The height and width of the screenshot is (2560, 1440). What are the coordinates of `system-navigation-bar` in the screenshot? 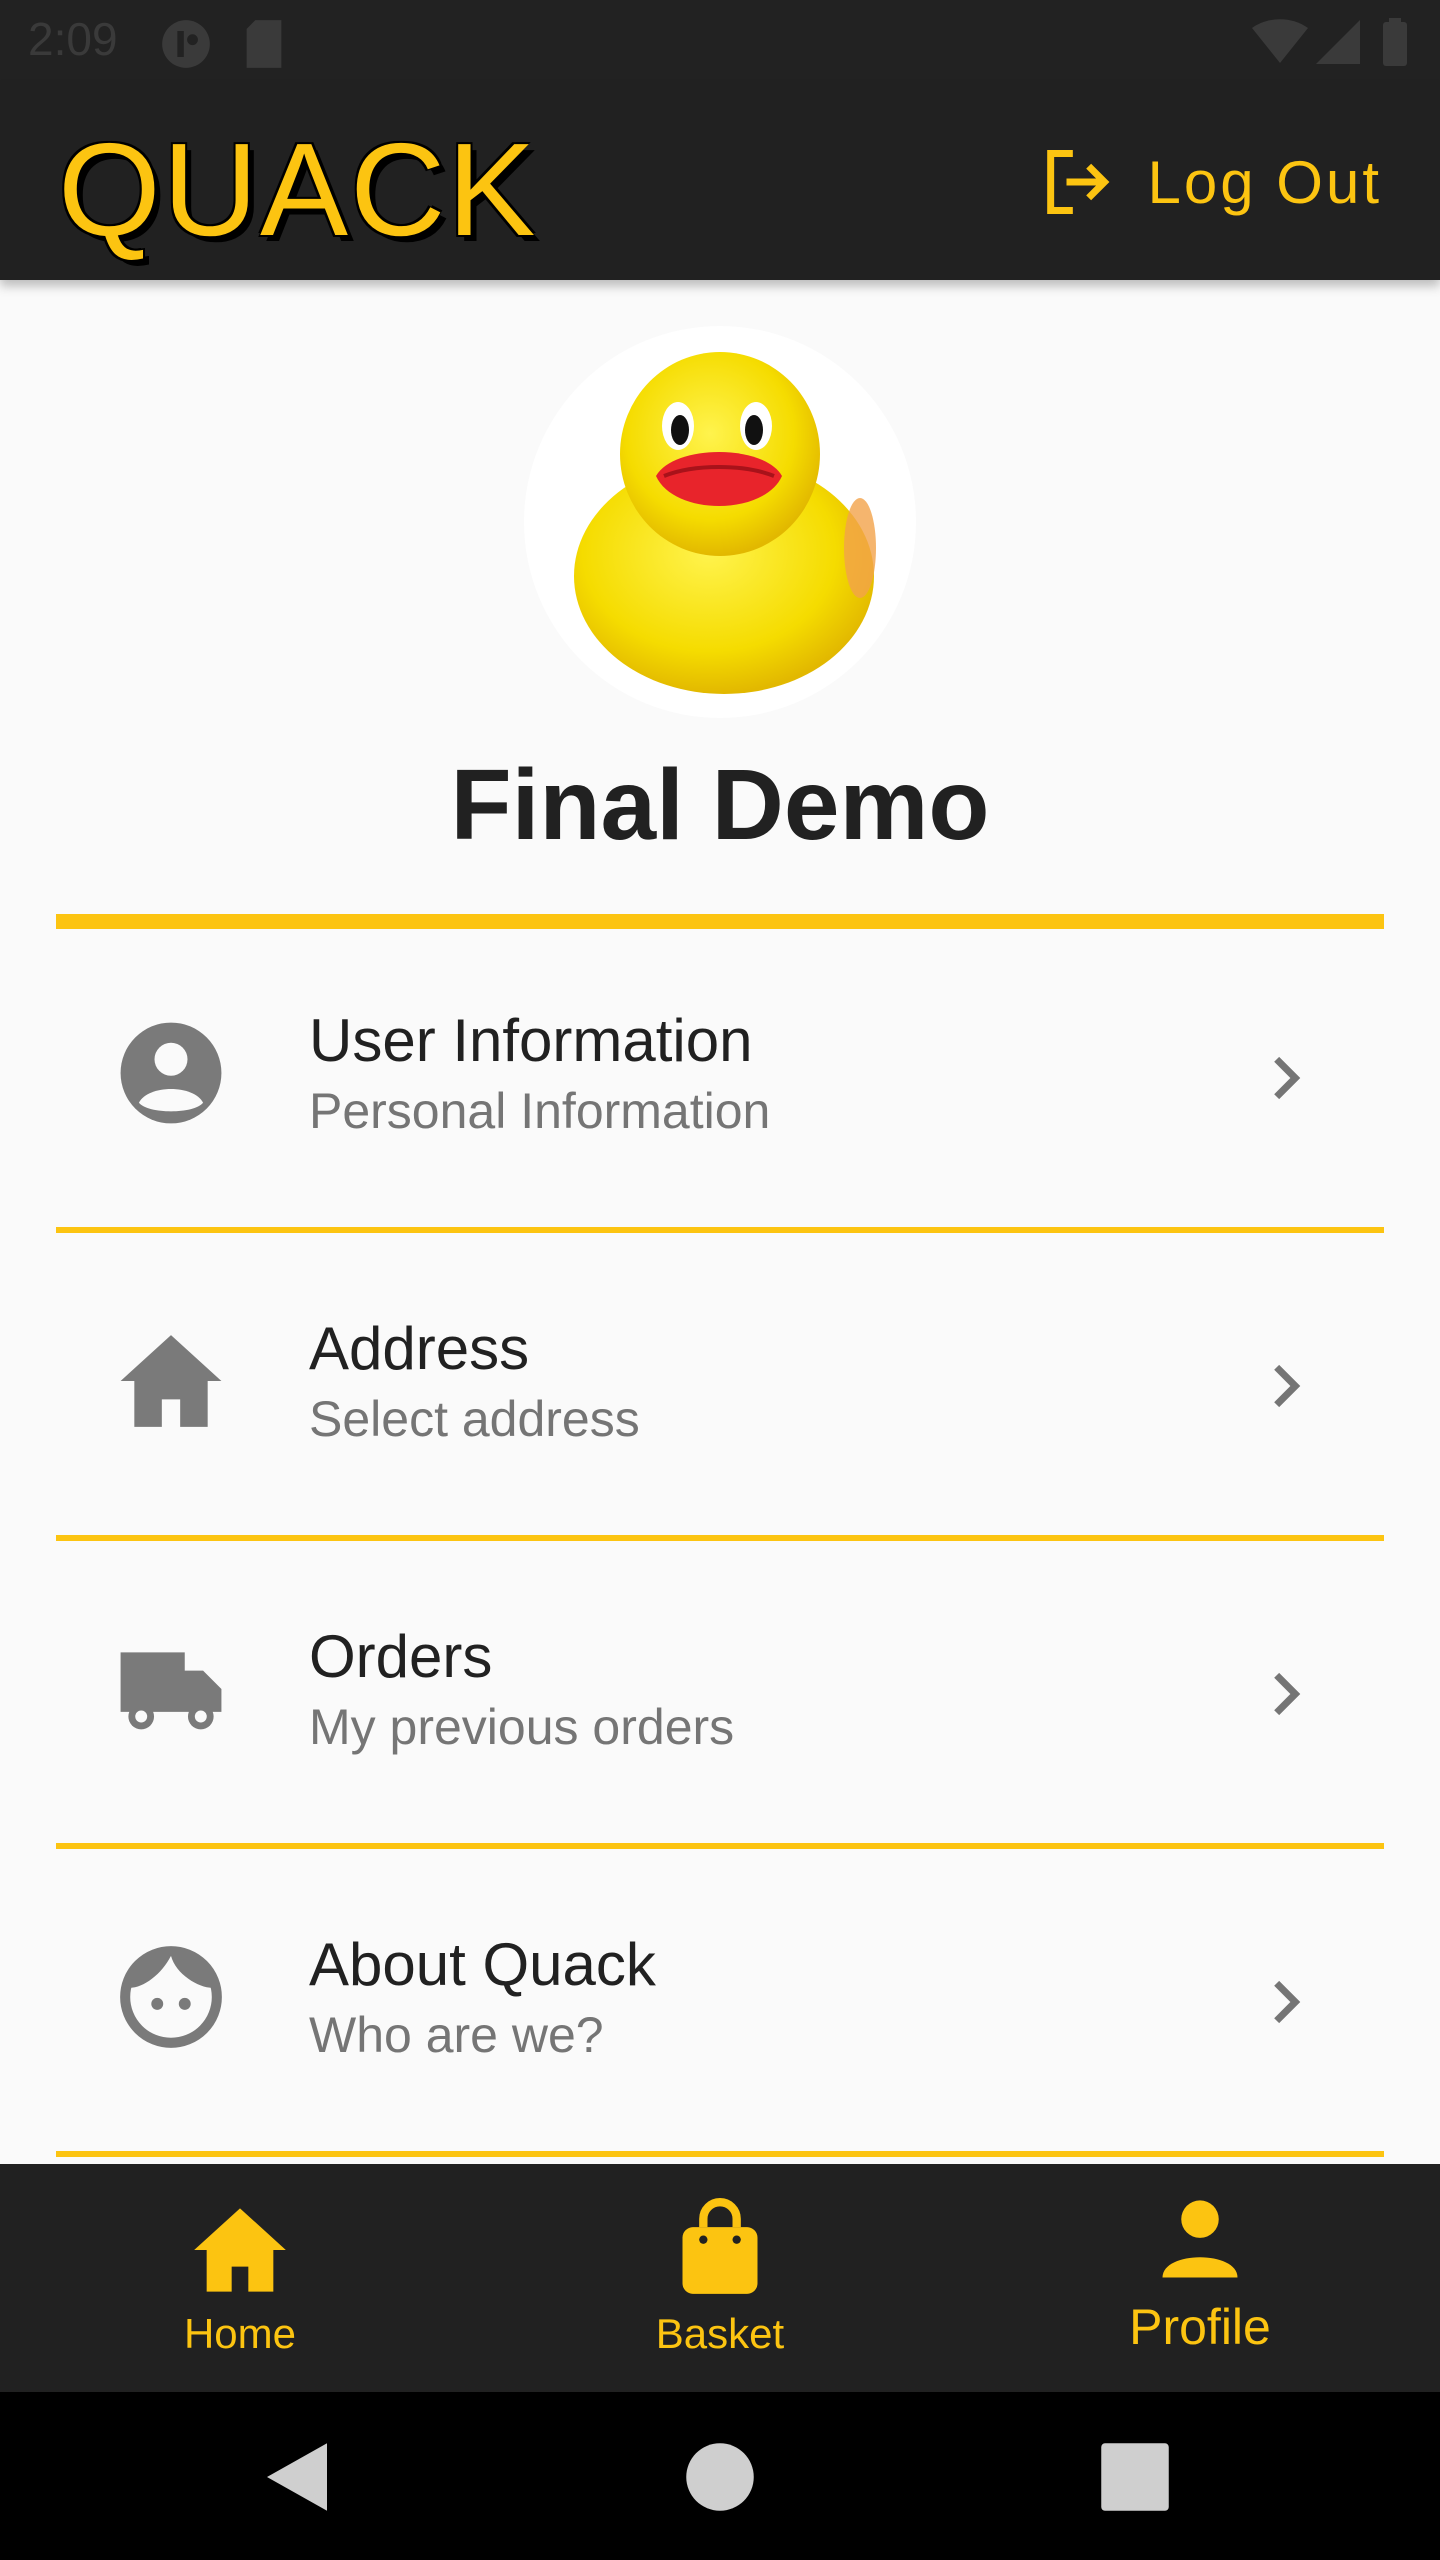 It's located at (720, 2476).